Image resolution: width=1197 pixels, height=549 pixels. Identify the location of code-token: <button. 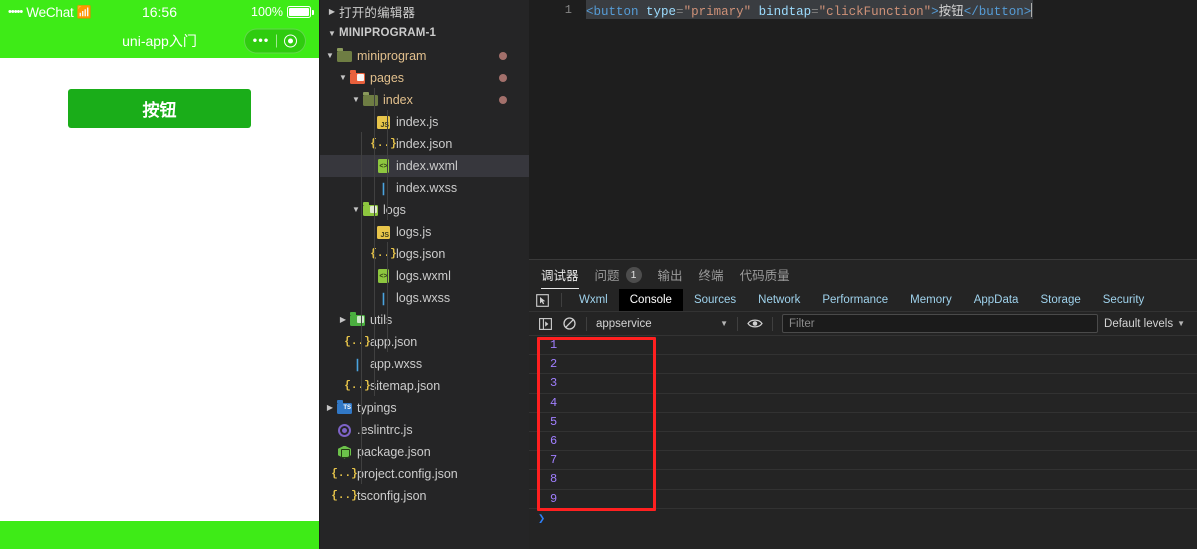
(612, 12).